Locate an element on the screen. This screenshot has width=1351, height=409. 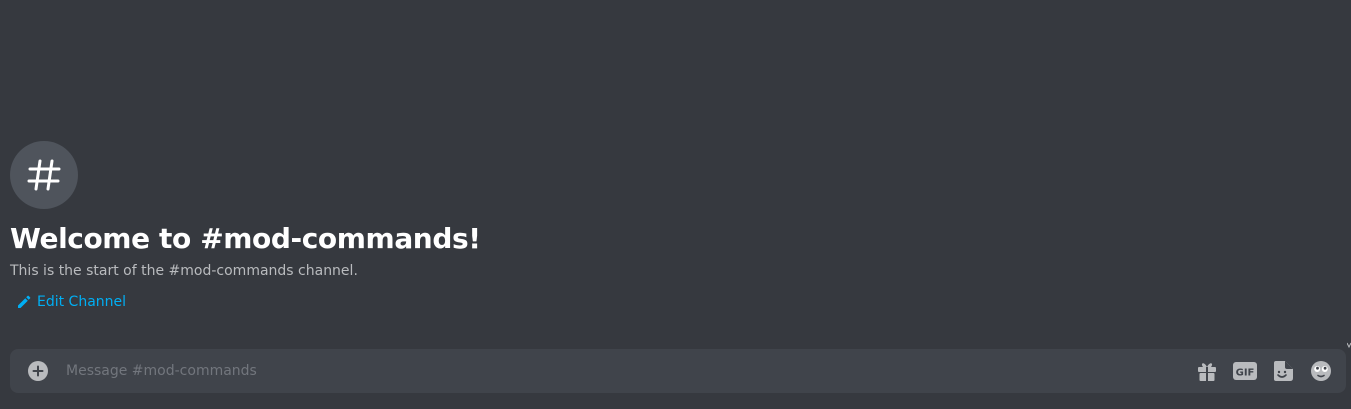
gif-button: GIF is located at coordinates (1245, 371).